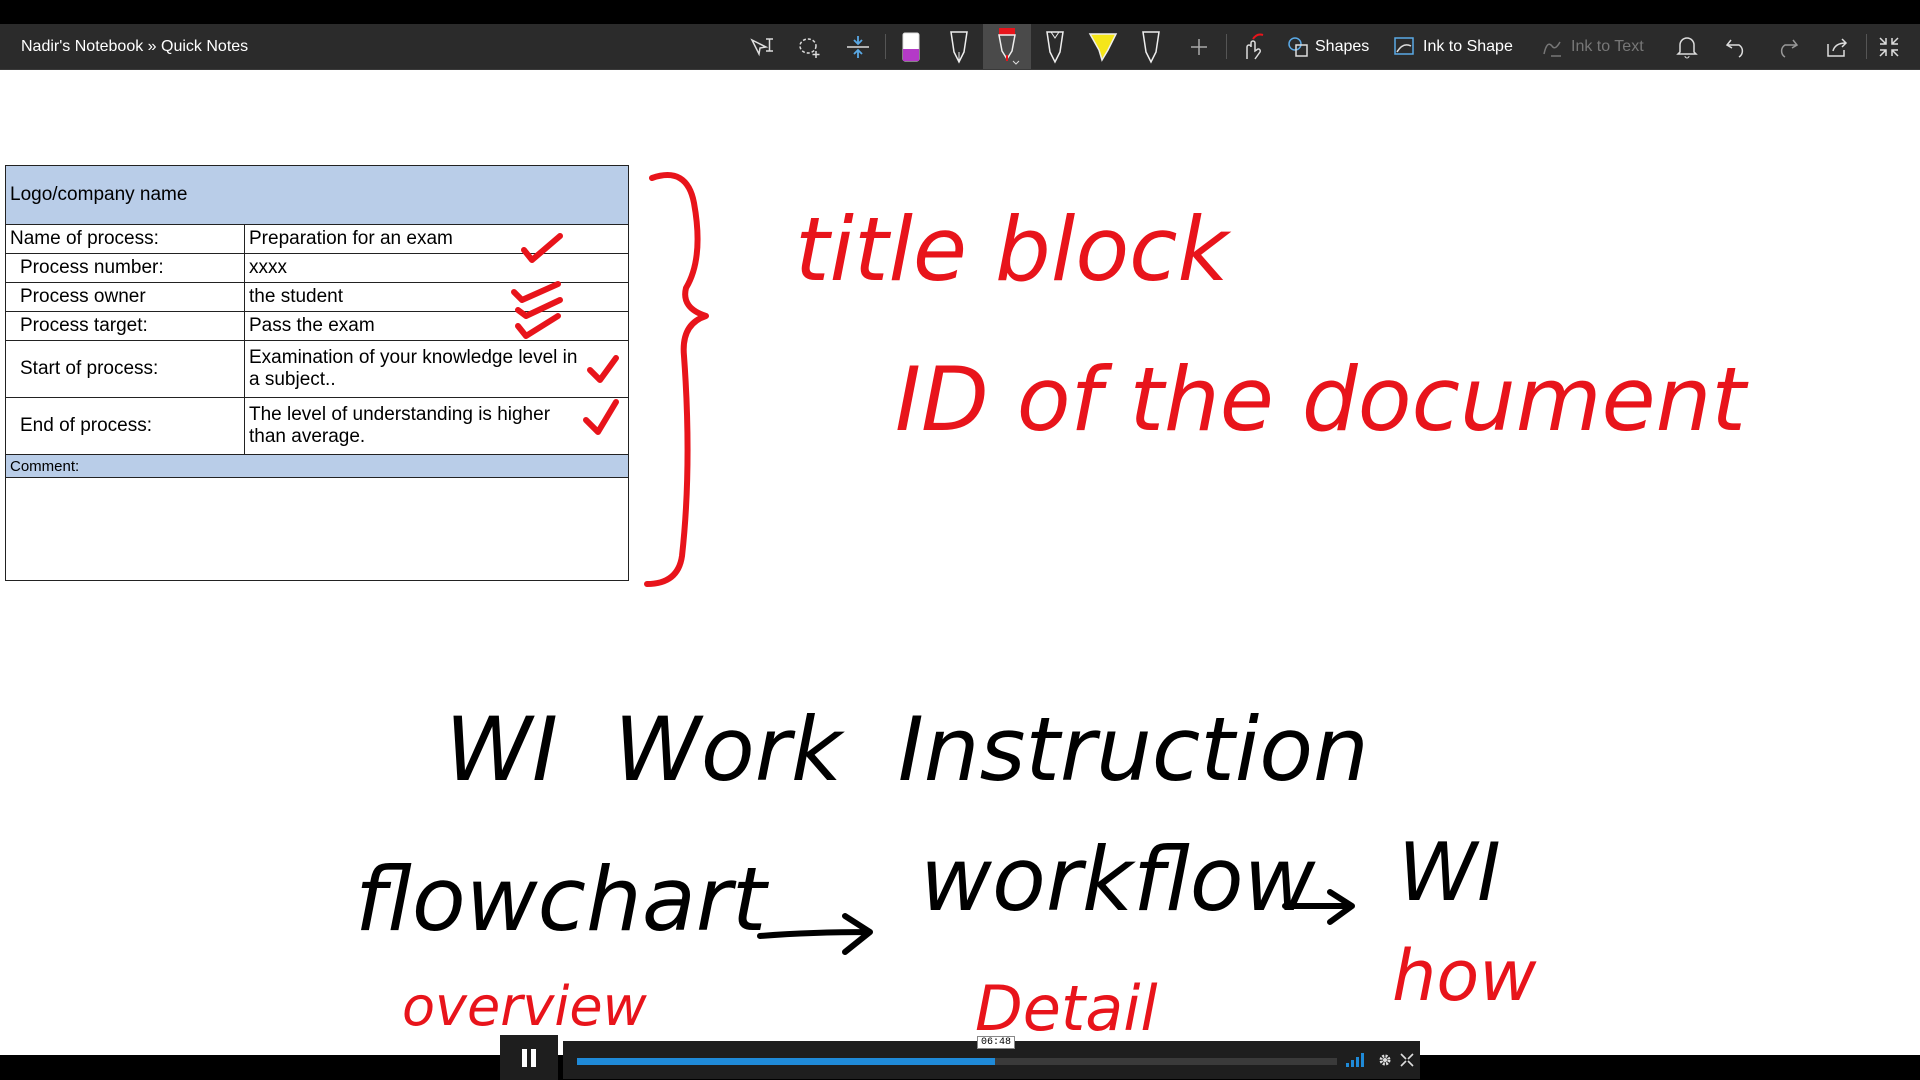 This screenshot has width=1920, height=1080. What do you see at coordinates (134, 46) in the screenshot?
I see `breadcrumb: Nadir's Notebook » Quick Notes` at bounding box center [134, 46].